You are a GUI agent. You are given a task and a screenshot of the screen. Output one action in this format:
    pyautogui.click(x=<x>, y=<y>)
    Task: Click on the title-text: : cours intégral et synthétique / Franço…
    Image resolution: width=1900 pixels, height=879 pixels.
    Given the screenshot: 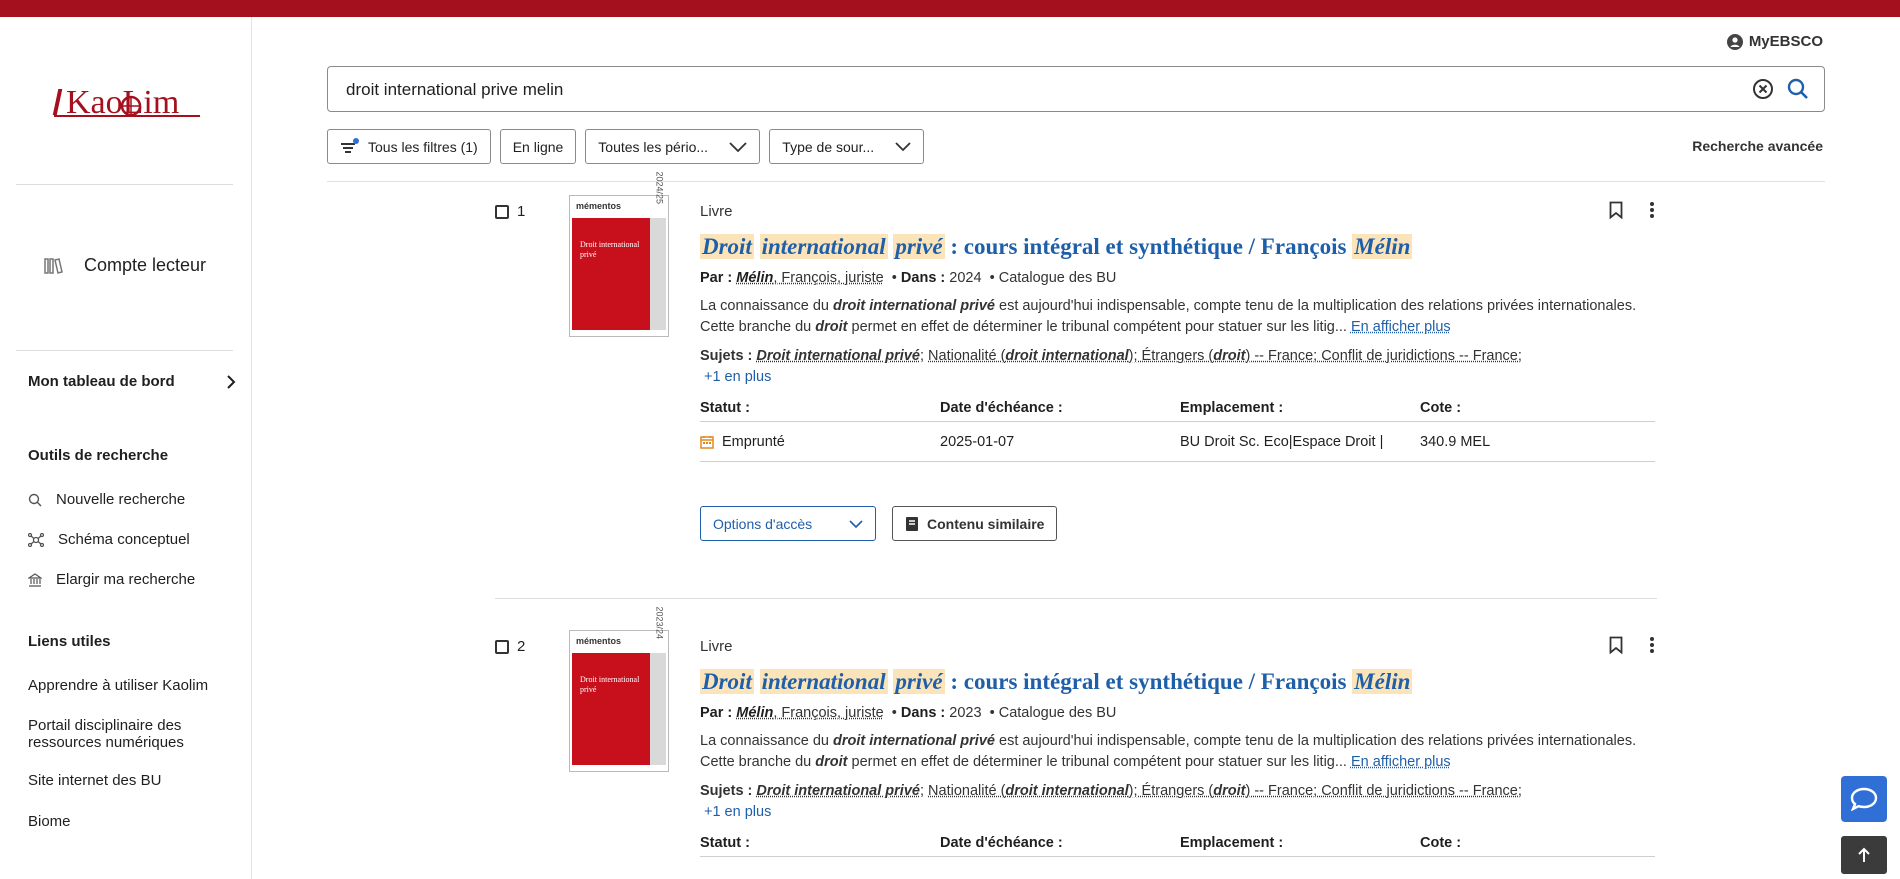 What is the action you would take?
    pyautogui.click(x=1148, y=246)
    